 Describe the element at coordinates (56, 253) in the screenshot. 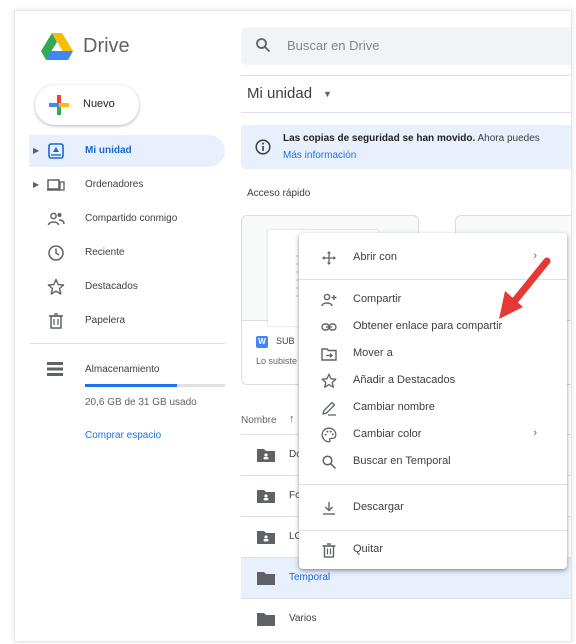

I see `clock-icon` at that location.